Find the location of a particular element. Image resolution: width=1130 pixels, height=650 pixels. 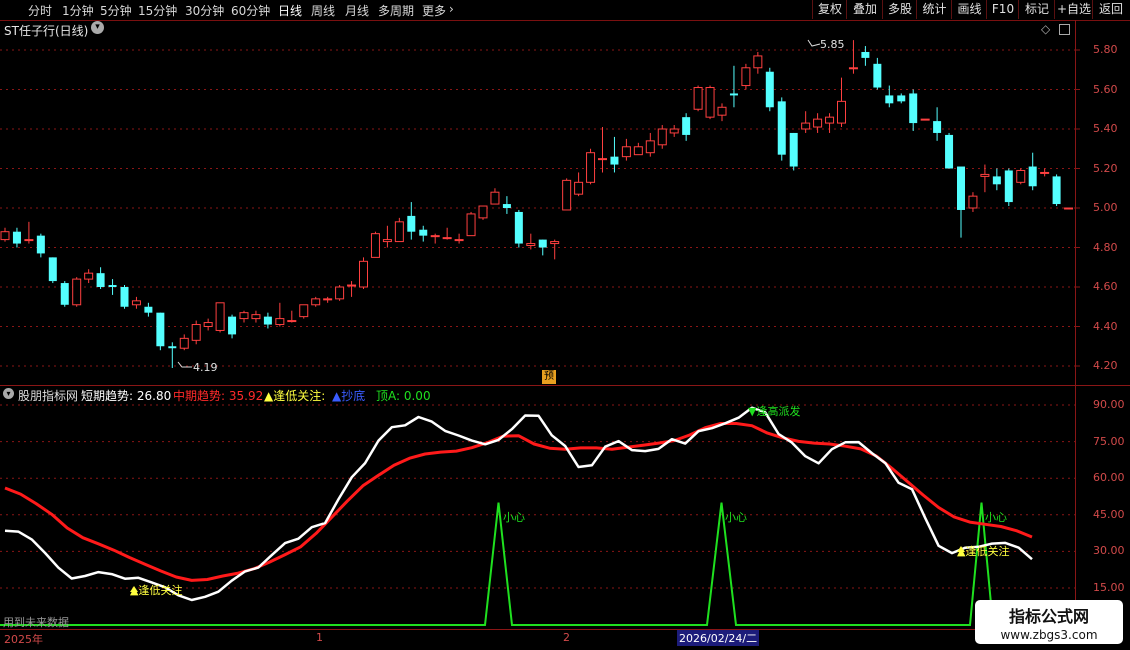

price-tick-label: 5.20 is located at coordinates (1105, 168).